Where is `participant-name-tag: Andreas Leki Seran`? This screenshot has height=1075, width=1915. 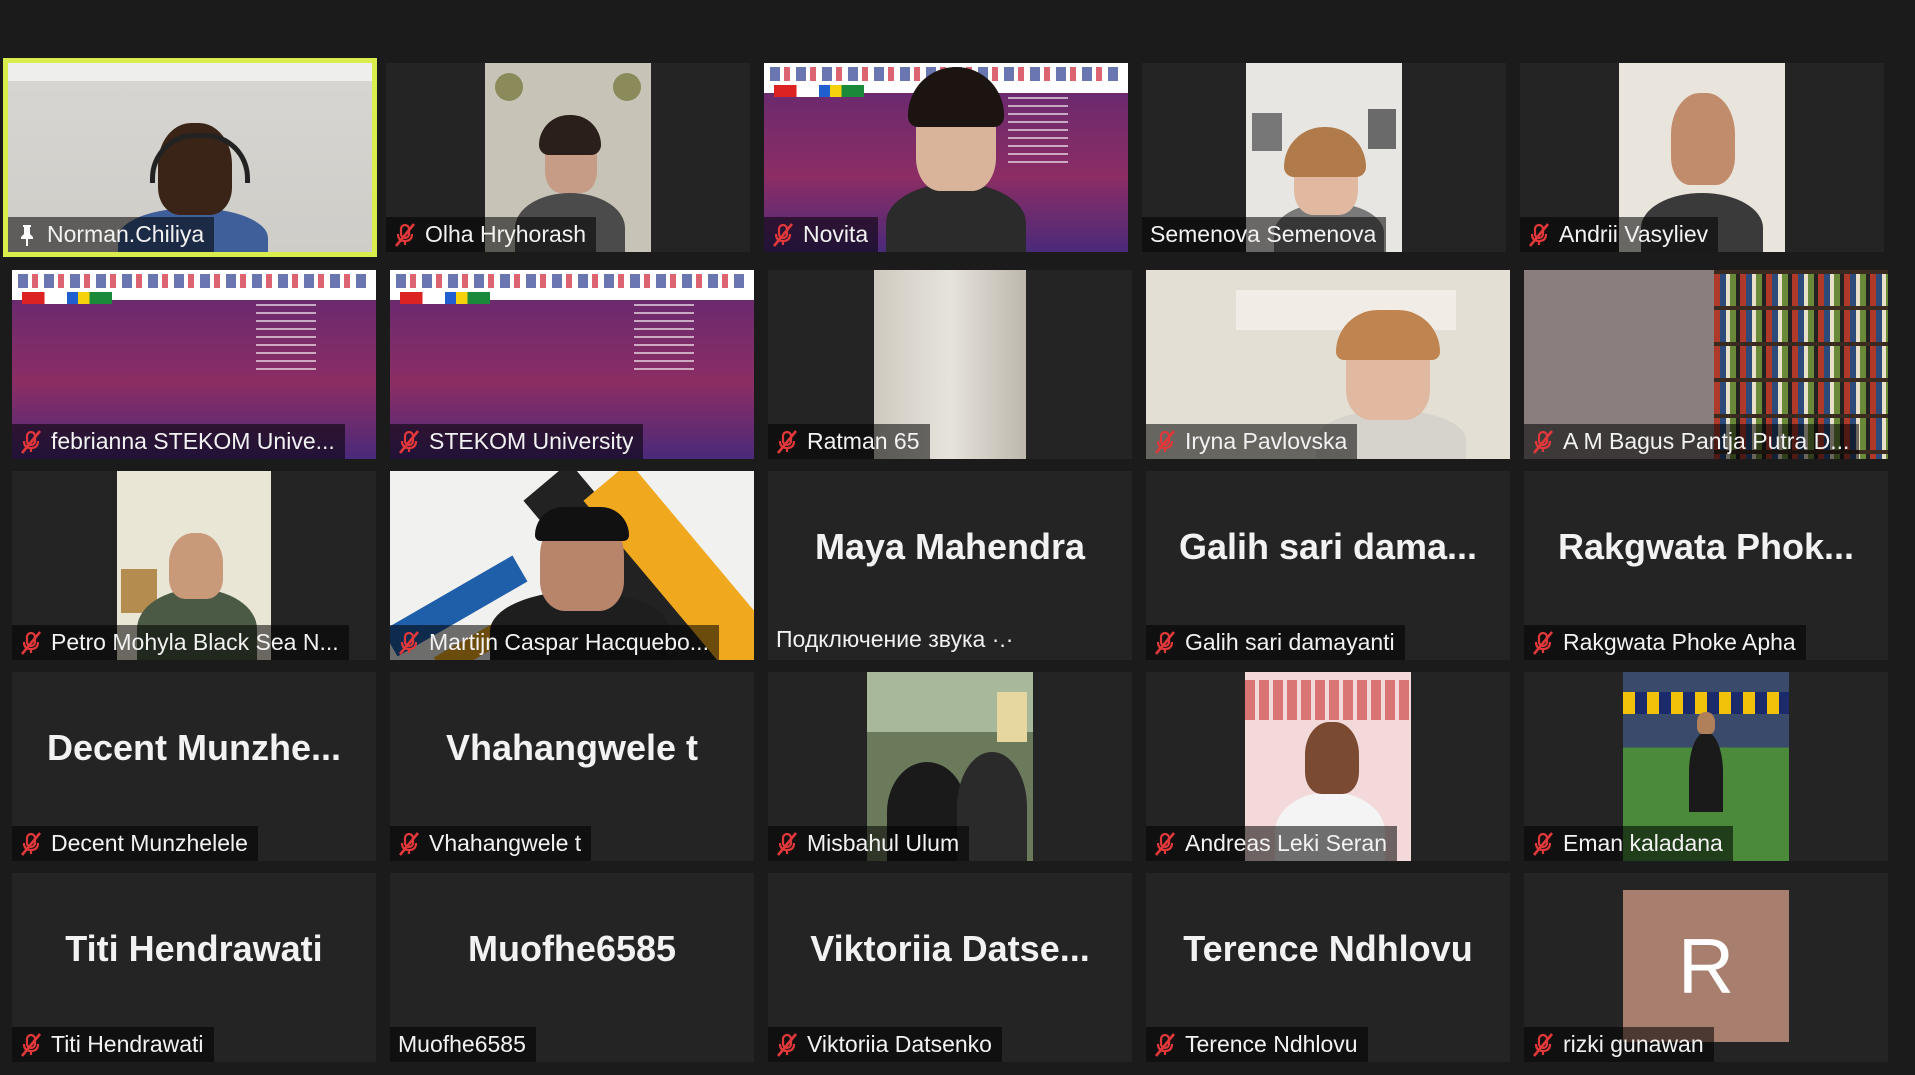 participant-name-tag: Andreas Leki Seran is located at coordinates (1272, 843).